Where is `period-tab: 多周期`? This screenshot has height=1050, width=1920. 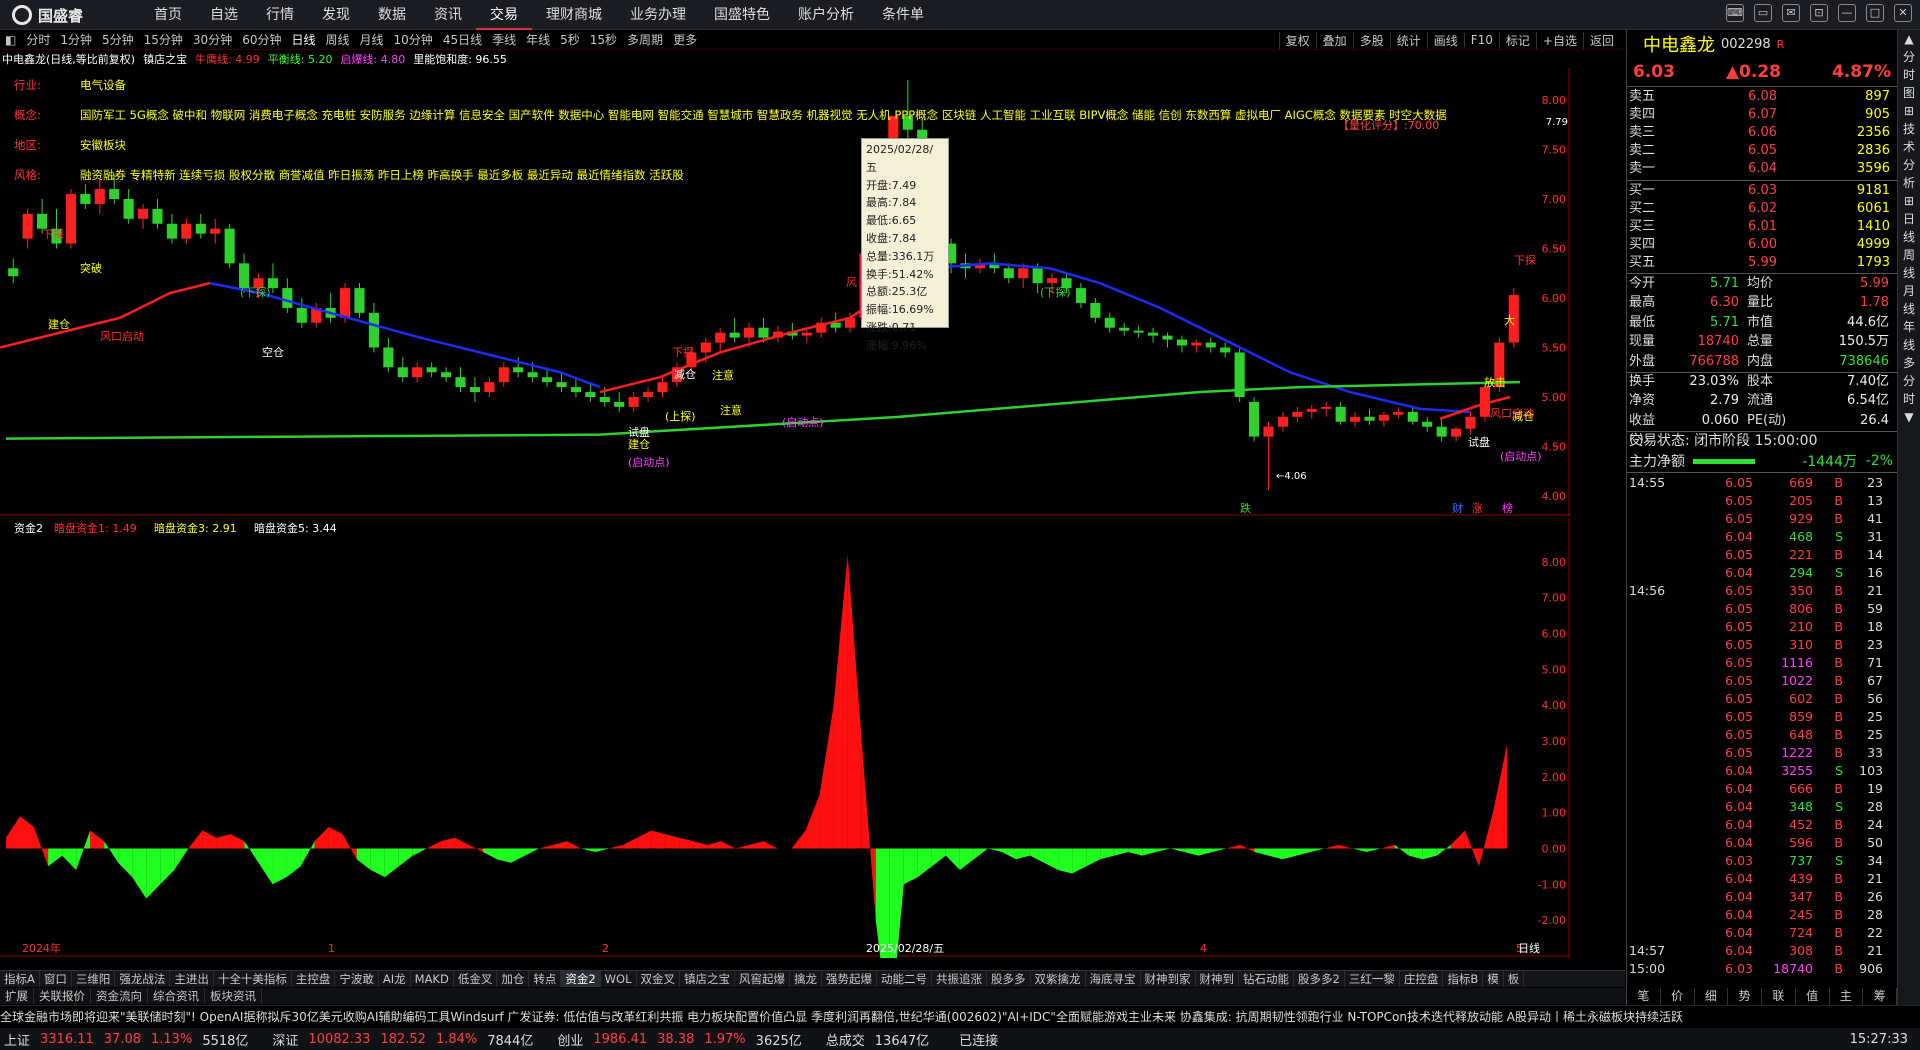 period-tab: 多周期 is located at coordinates (645, 39).